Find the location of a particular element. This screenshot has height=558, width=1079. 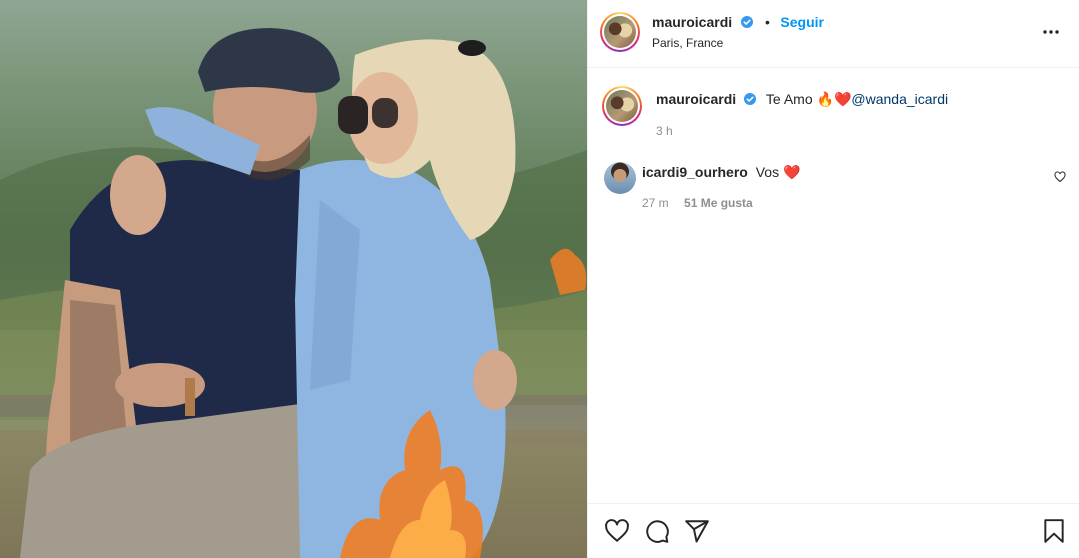

comment-avatar is located at coordinates (620, 178).